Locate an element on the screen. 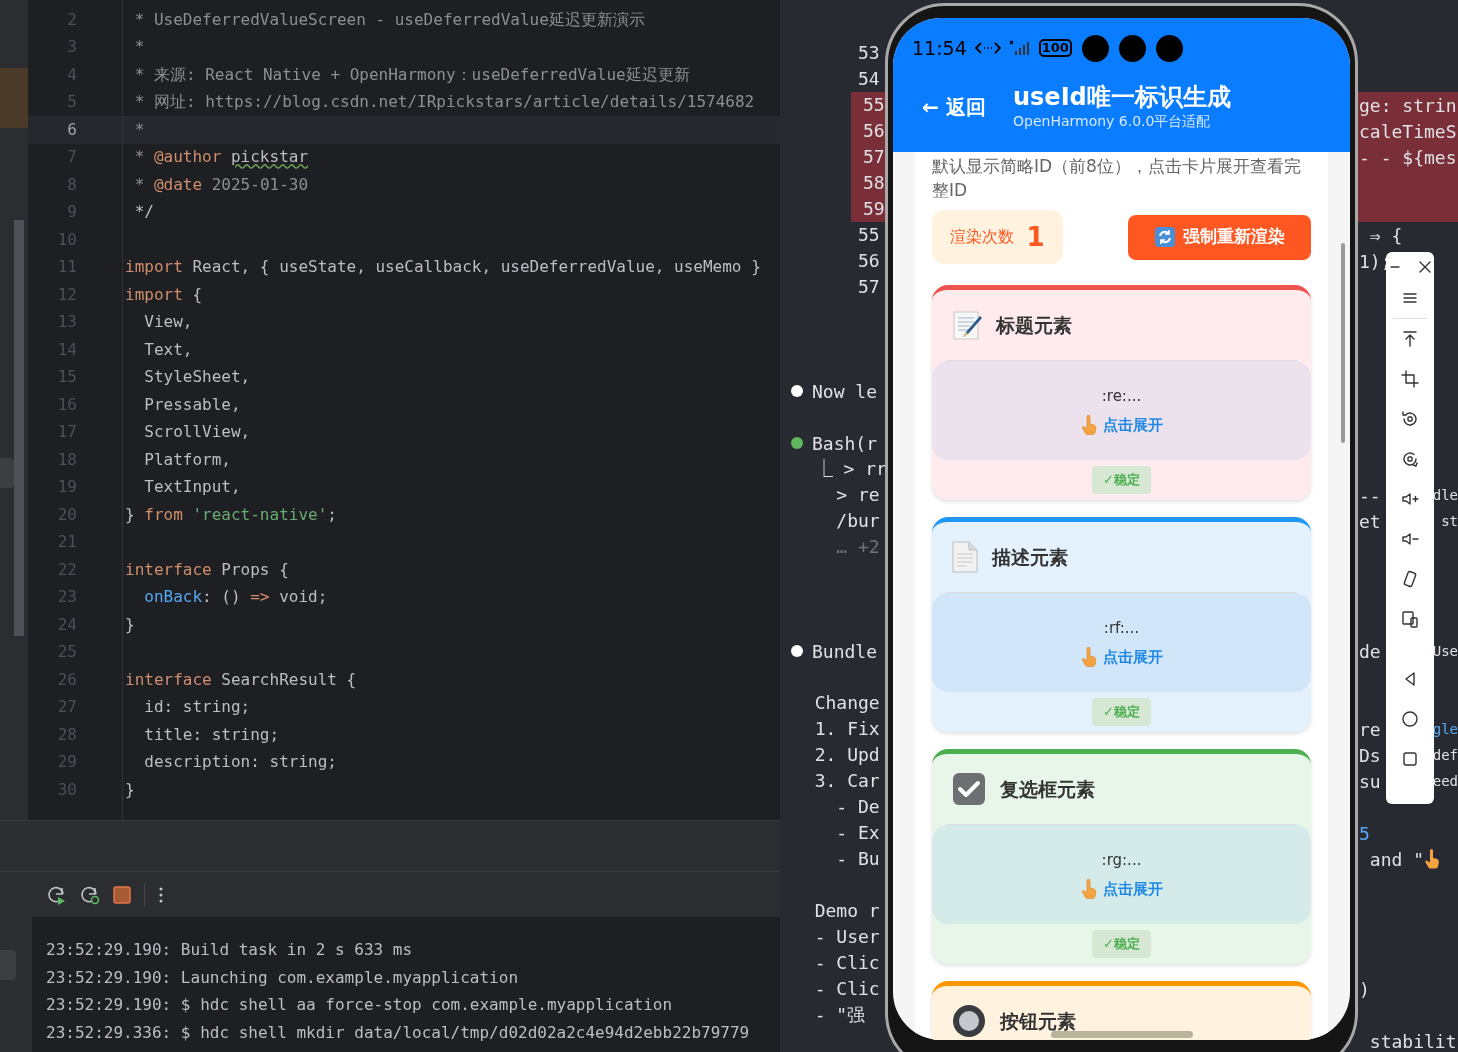 Image resolution: width=1458 pixels, height=1052 pixels. document-icon is located at coordinates (965, 557).